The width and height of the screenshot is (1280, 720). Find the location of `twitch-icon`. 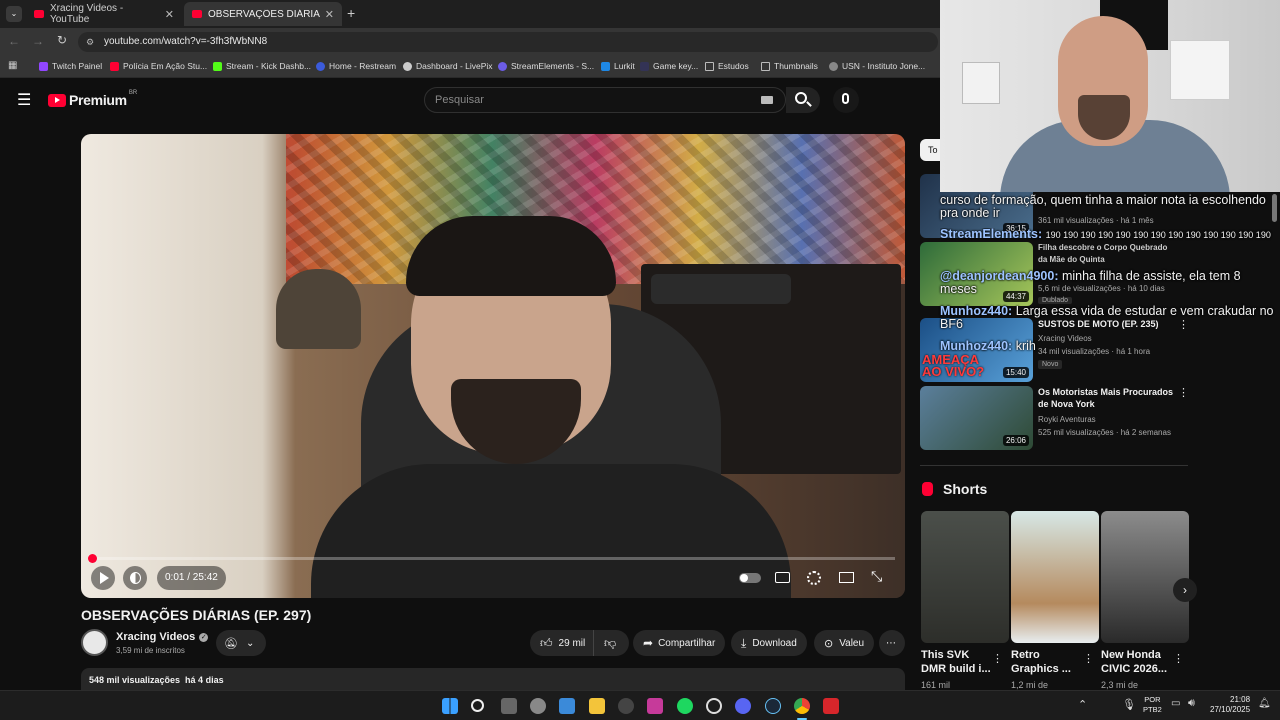

twitch-icon is located at coordinates (43, 66).